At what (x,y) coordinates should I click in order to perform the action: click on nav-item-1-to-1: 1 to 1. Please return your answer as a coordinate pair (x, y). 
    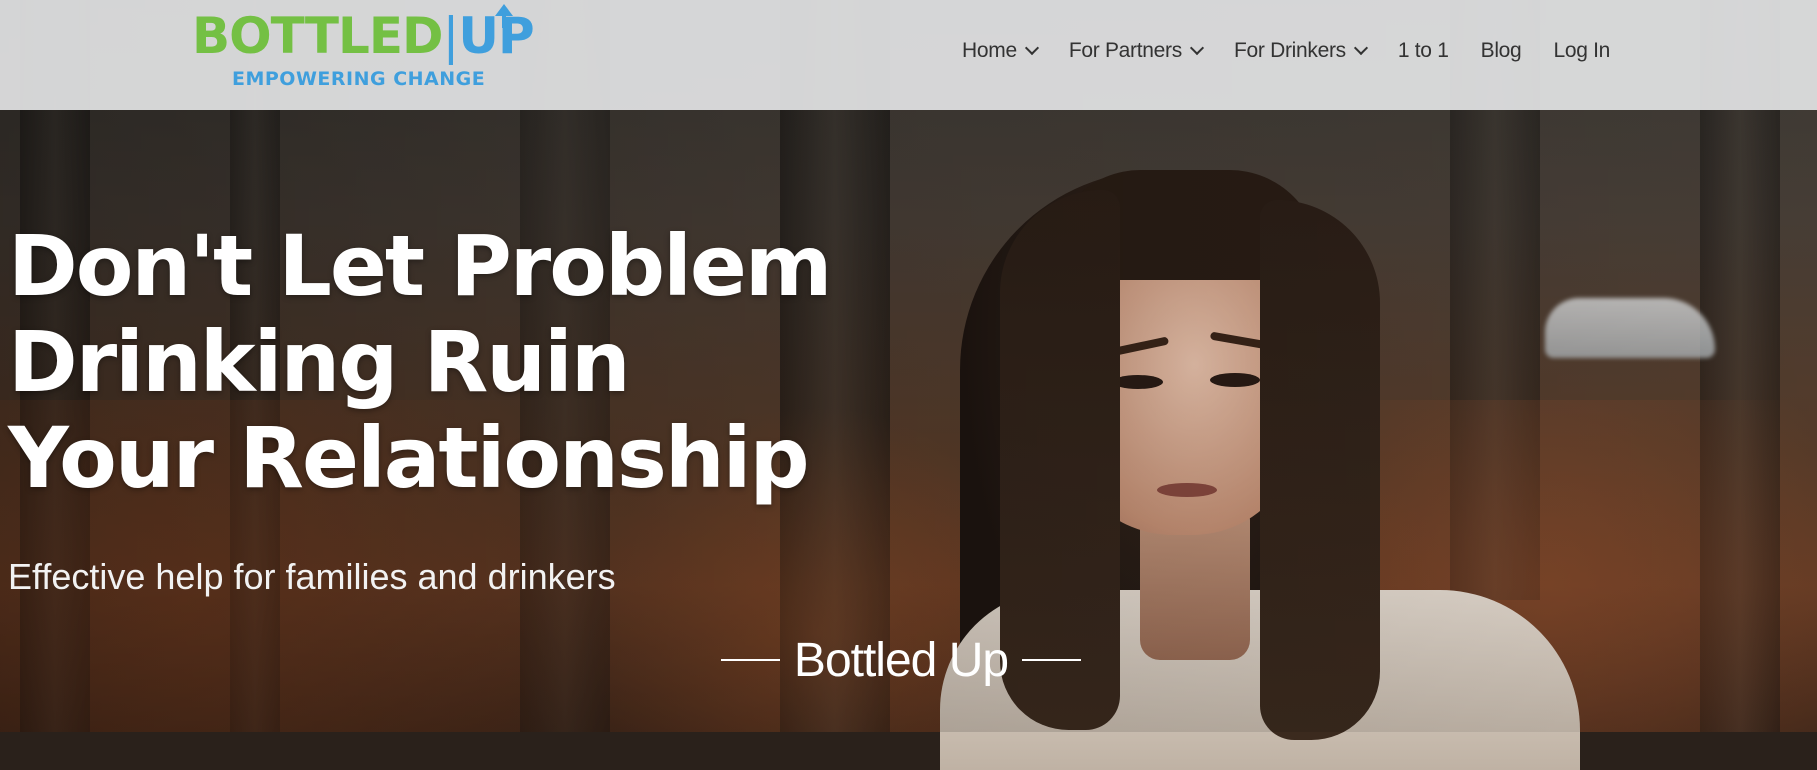
    Looking at the image, I should click on (1423, 51).